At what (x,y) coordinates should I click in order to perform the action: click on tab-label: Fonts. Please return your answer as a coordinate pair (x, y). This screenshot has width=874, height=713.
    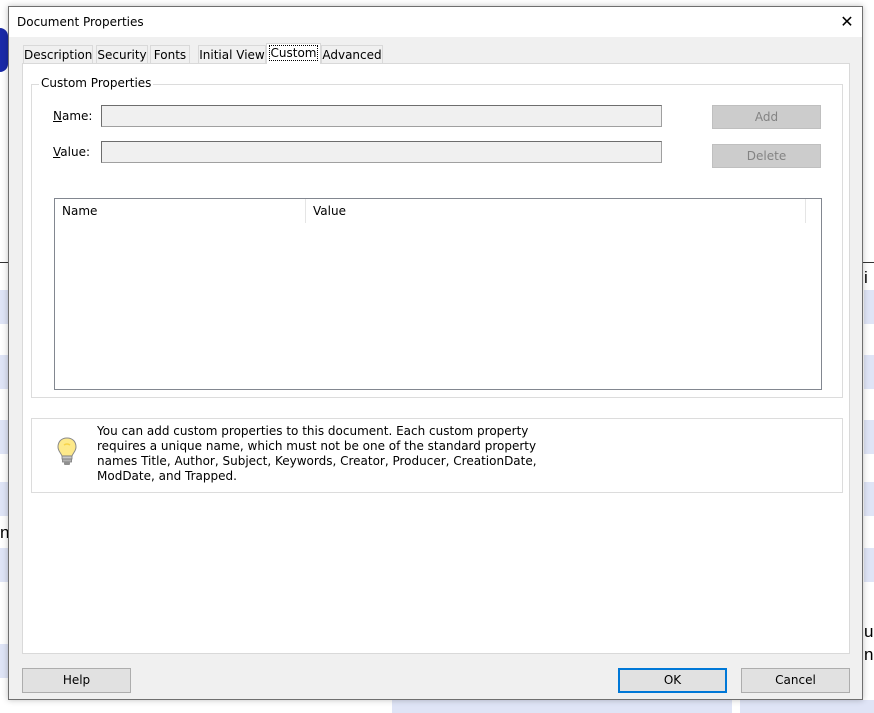
    Looking at the image, I should click on (170, 55).